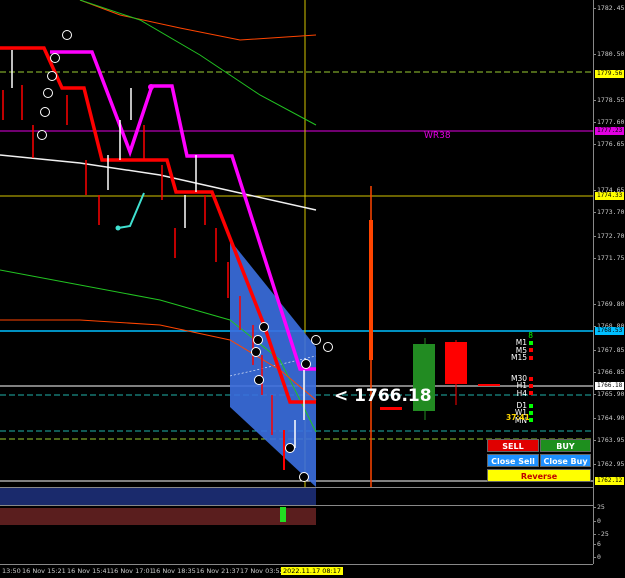 The width and height of the screenshot is (625, 578). Describe the element at coordinates (391, 408) in the screenshot. I see `bid-marker-bar` at that location.